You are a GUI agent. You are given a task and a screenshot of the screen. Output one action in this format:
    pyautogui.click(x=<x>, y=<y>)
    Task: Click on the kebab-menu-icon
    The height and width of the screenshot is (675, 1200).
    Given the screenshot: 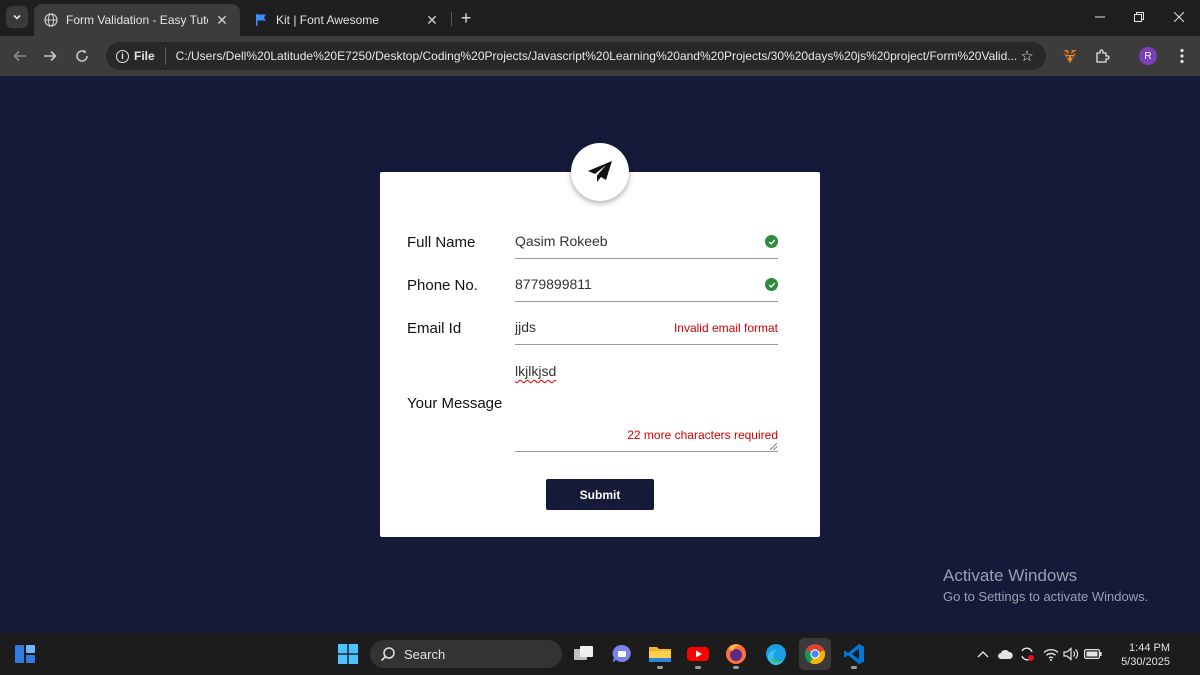 What is the action you would take?
    pyautogui.click(x=1182, y=56)
    